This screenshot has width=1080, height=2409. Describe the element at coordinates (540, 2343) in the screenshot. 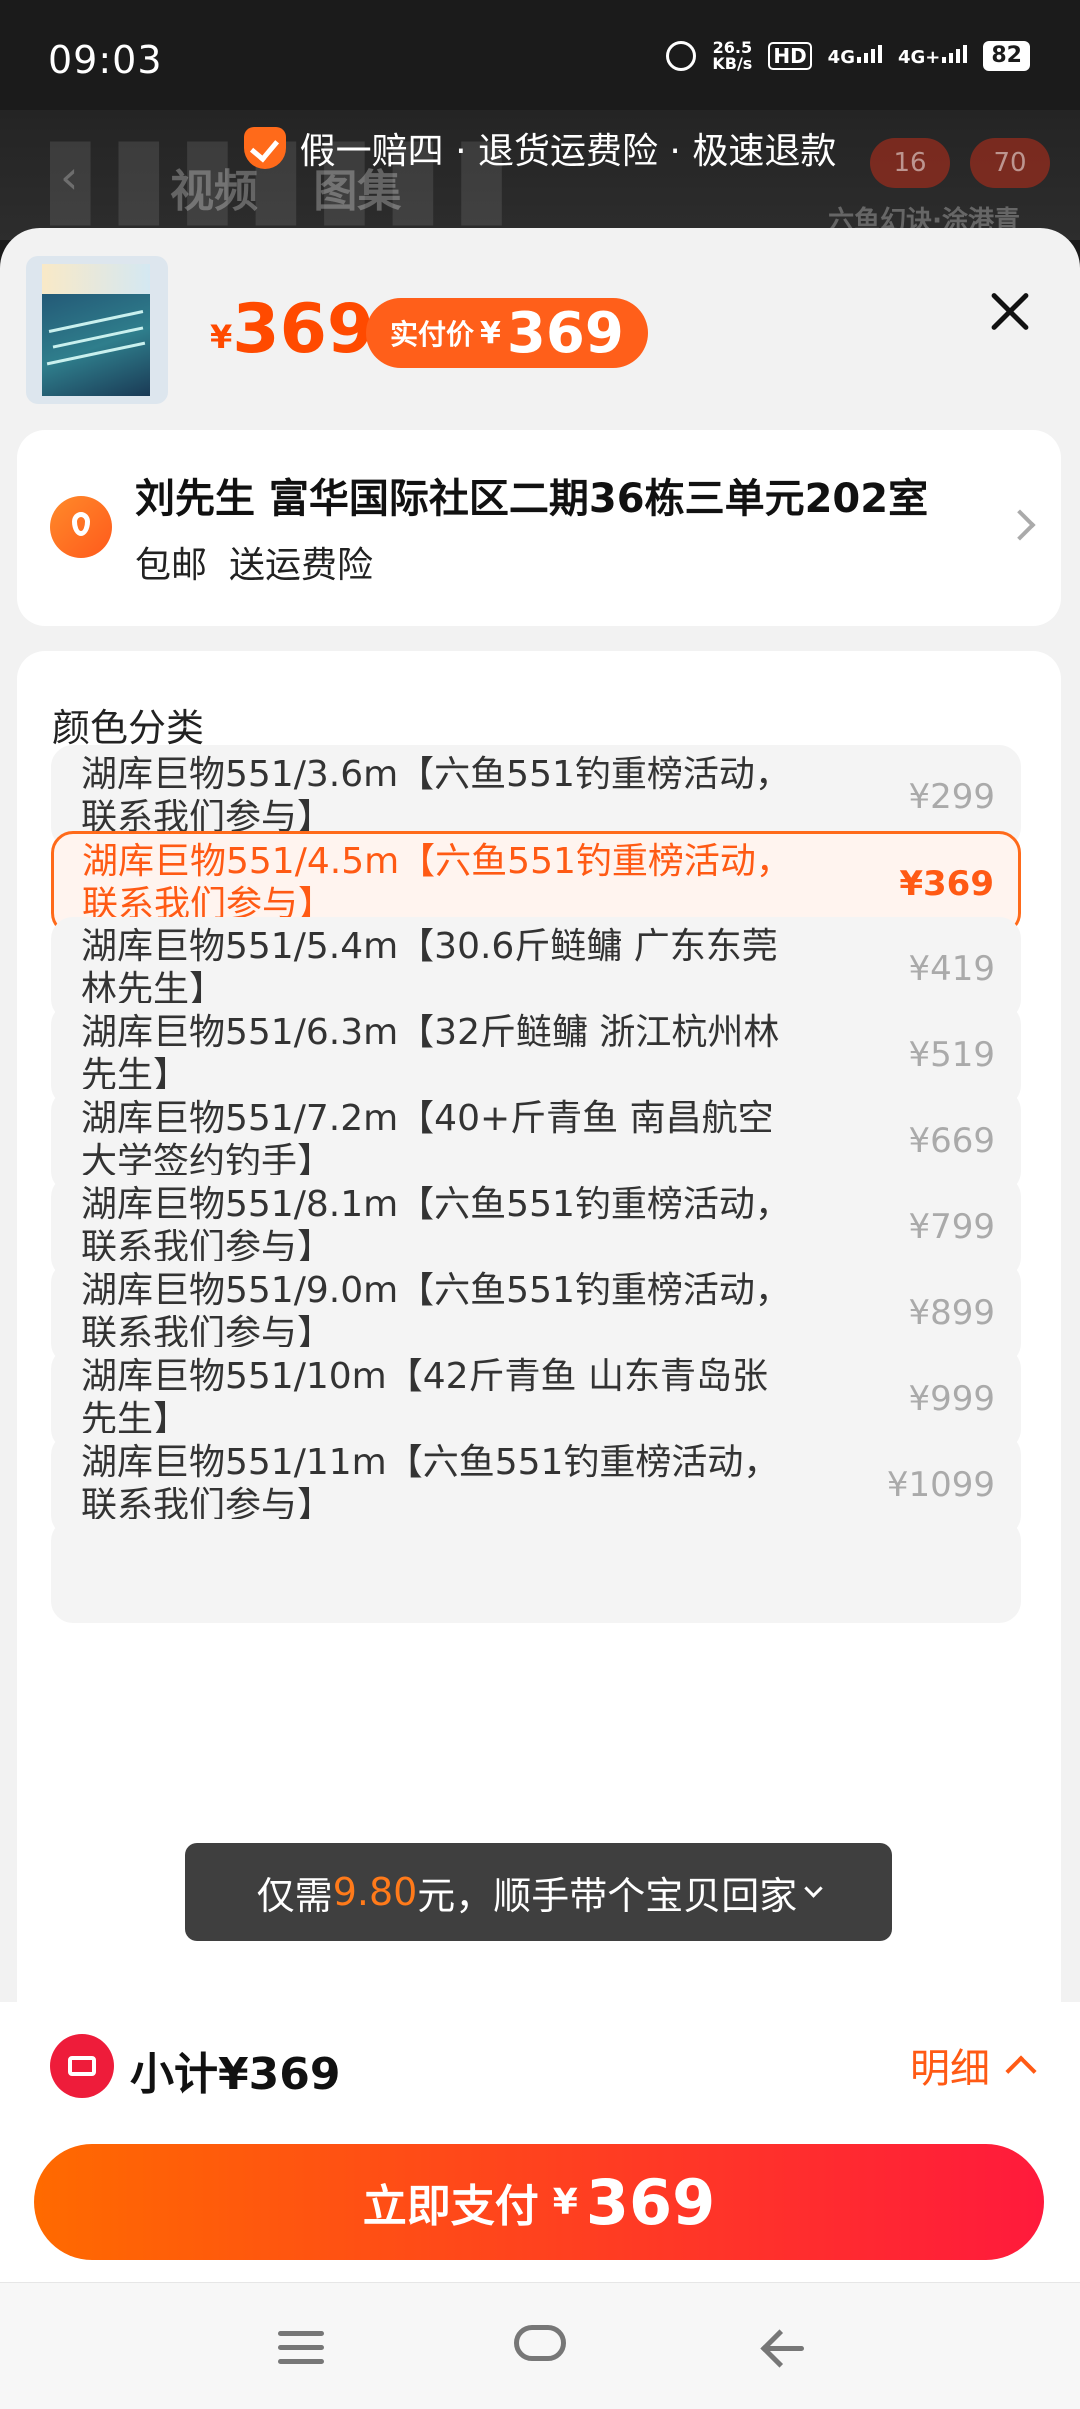

I see `home-icon` at that location.